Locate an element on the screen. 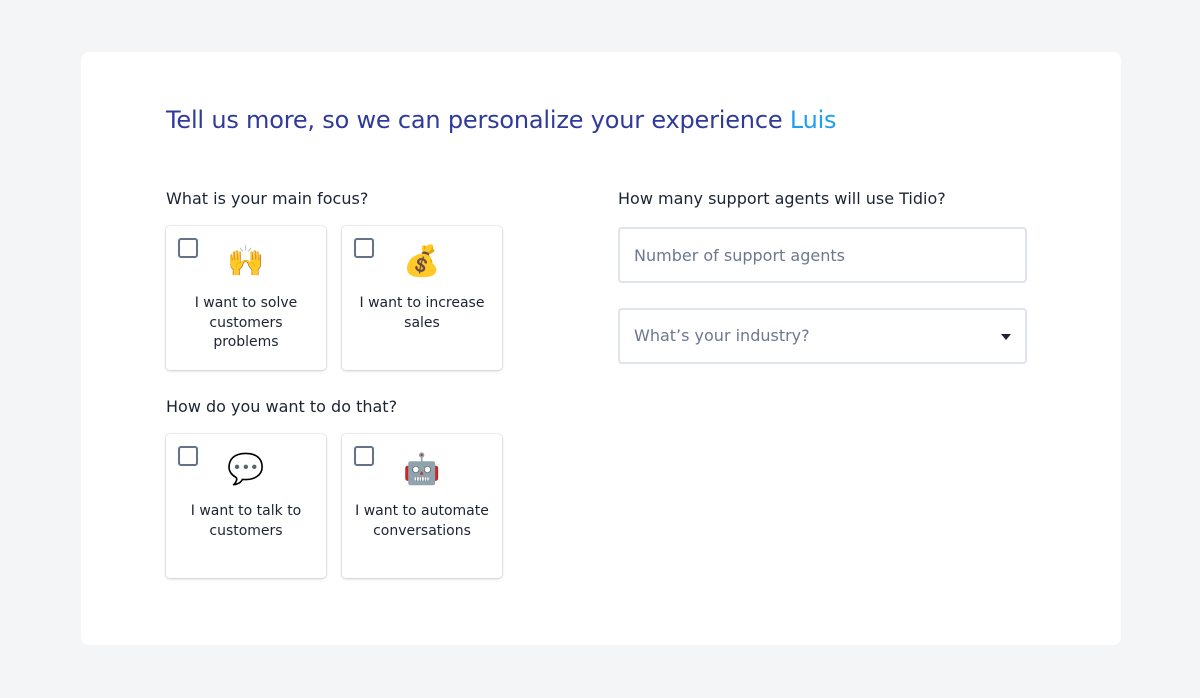  support-agents-field is located at coordinates (822, 255).